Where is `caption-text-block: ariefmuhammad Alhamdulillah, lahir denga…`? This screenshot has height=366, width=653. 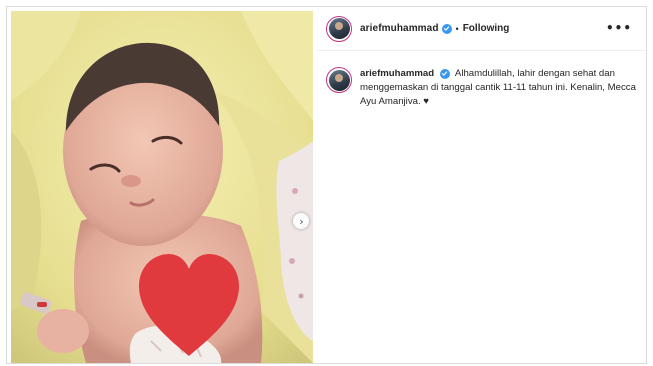
caption-text-block: ariefmuhammad Alhamdulillah, lahir denga… is located at coordinates (499, 88).